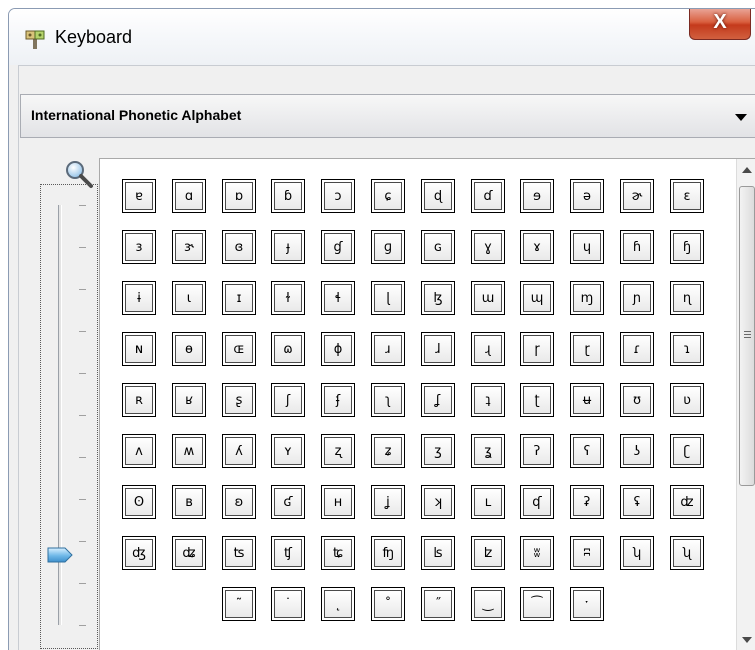 This screenshot has width=755, height=650. Describe the element at coordinates (537, 247) in the screenshot. I see `ipa-key: ɤ` at that location.